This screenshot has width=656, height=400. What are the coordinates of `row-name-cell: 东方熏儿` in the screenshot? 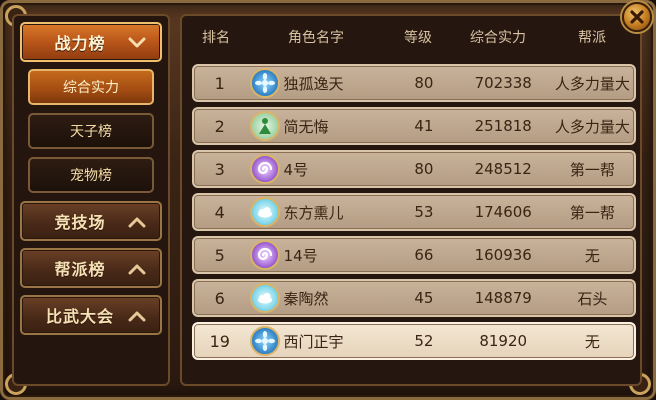 It's located at (319, 212).